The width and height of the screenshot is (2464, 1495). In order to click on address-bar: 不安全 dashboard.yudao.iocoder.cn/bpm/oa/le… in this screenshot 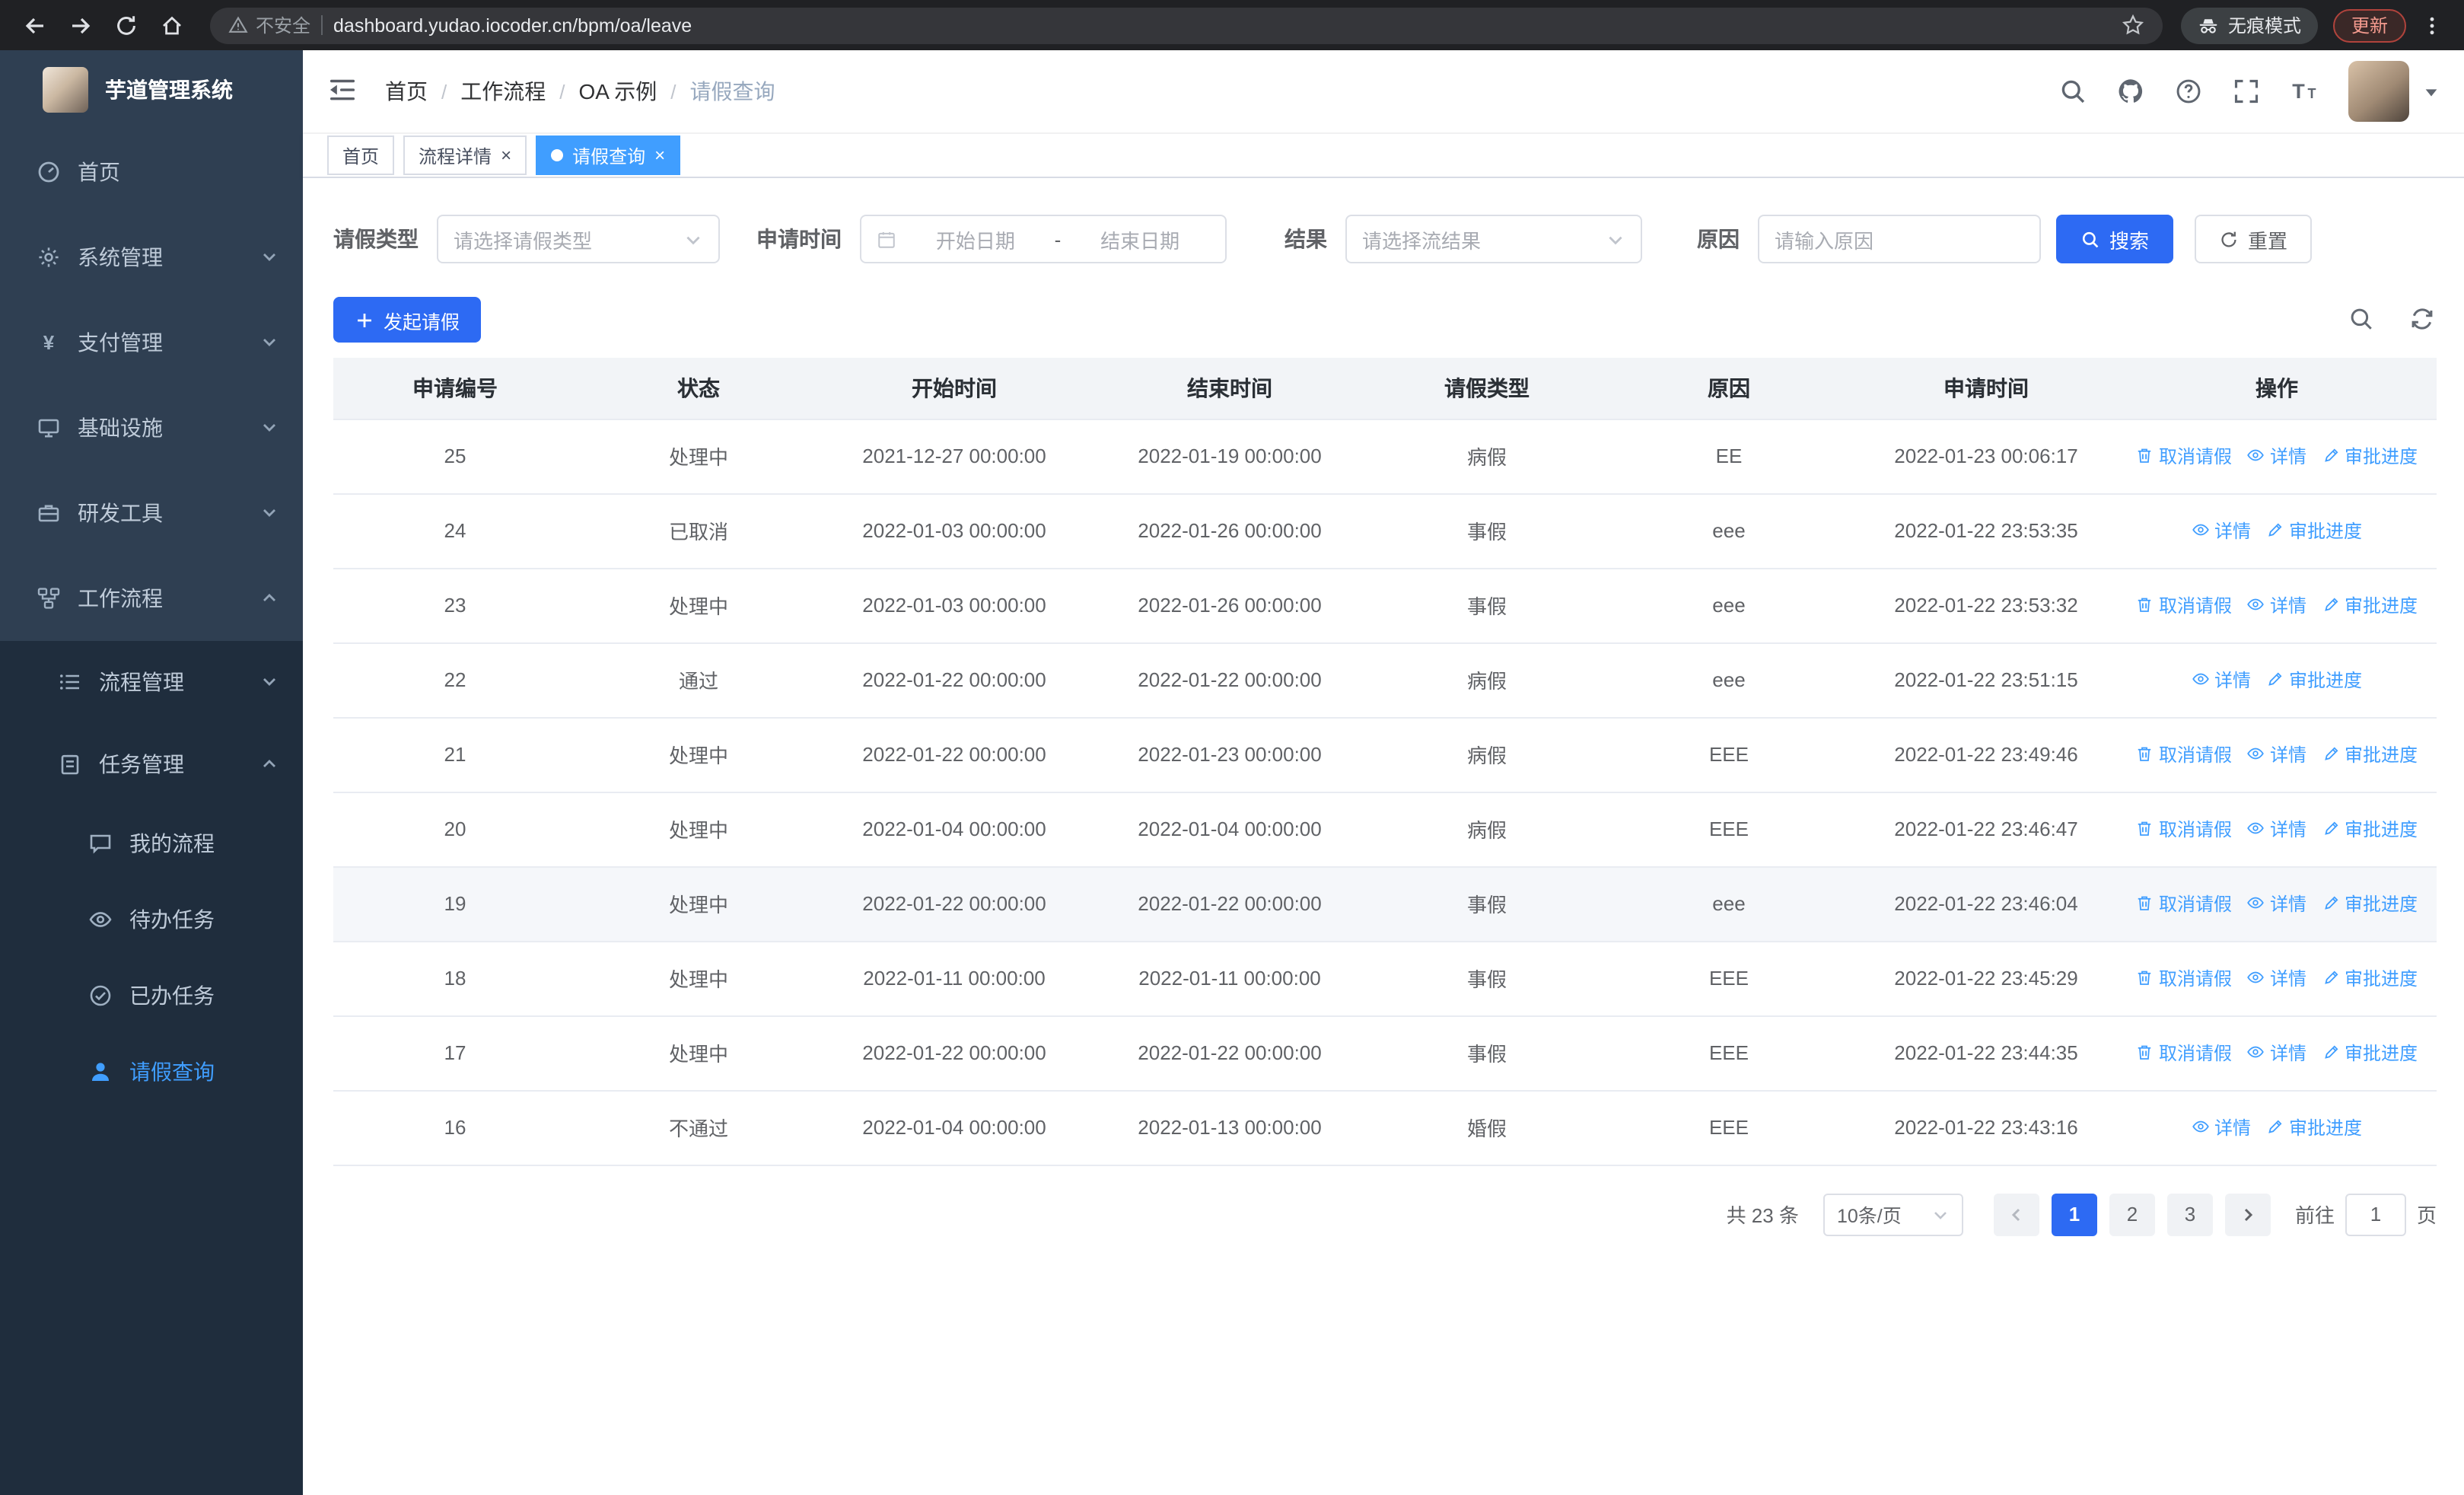, I will do `click(1186, 25)`.